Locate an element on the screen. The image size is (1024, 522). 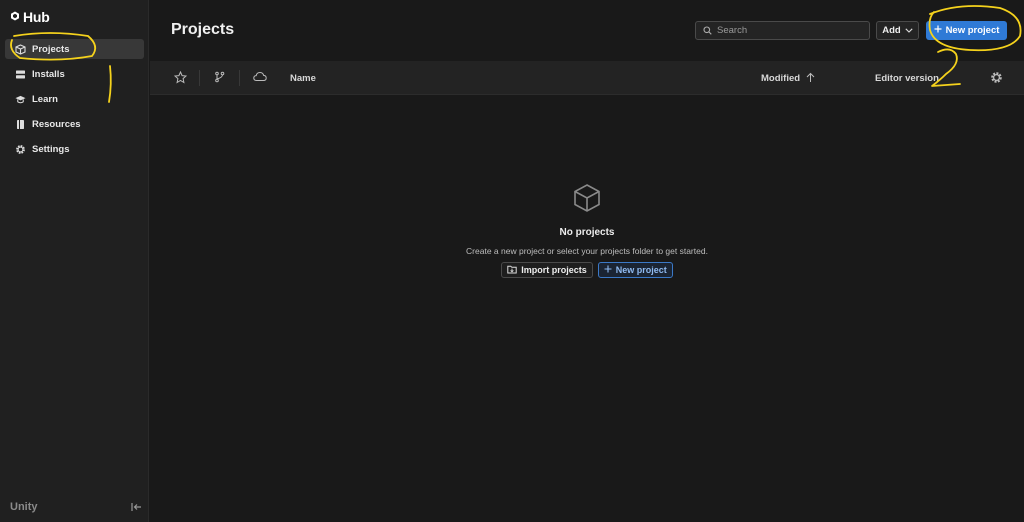
add-dropdown-button: Add is located at coordinates (897, 30).